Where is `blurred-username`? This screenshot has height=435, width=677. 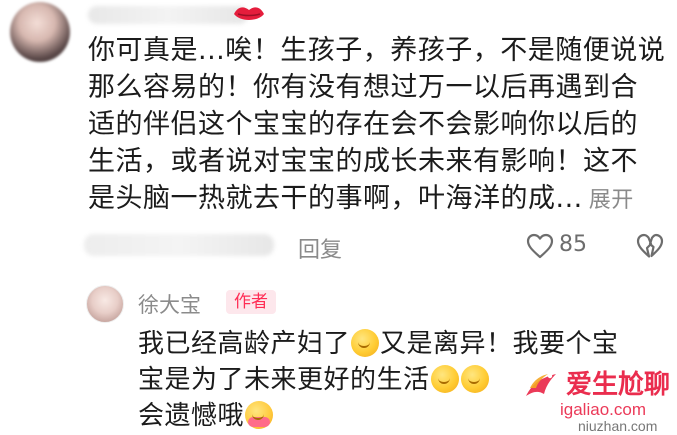 blurred-username is located at coordinates (168, 15).